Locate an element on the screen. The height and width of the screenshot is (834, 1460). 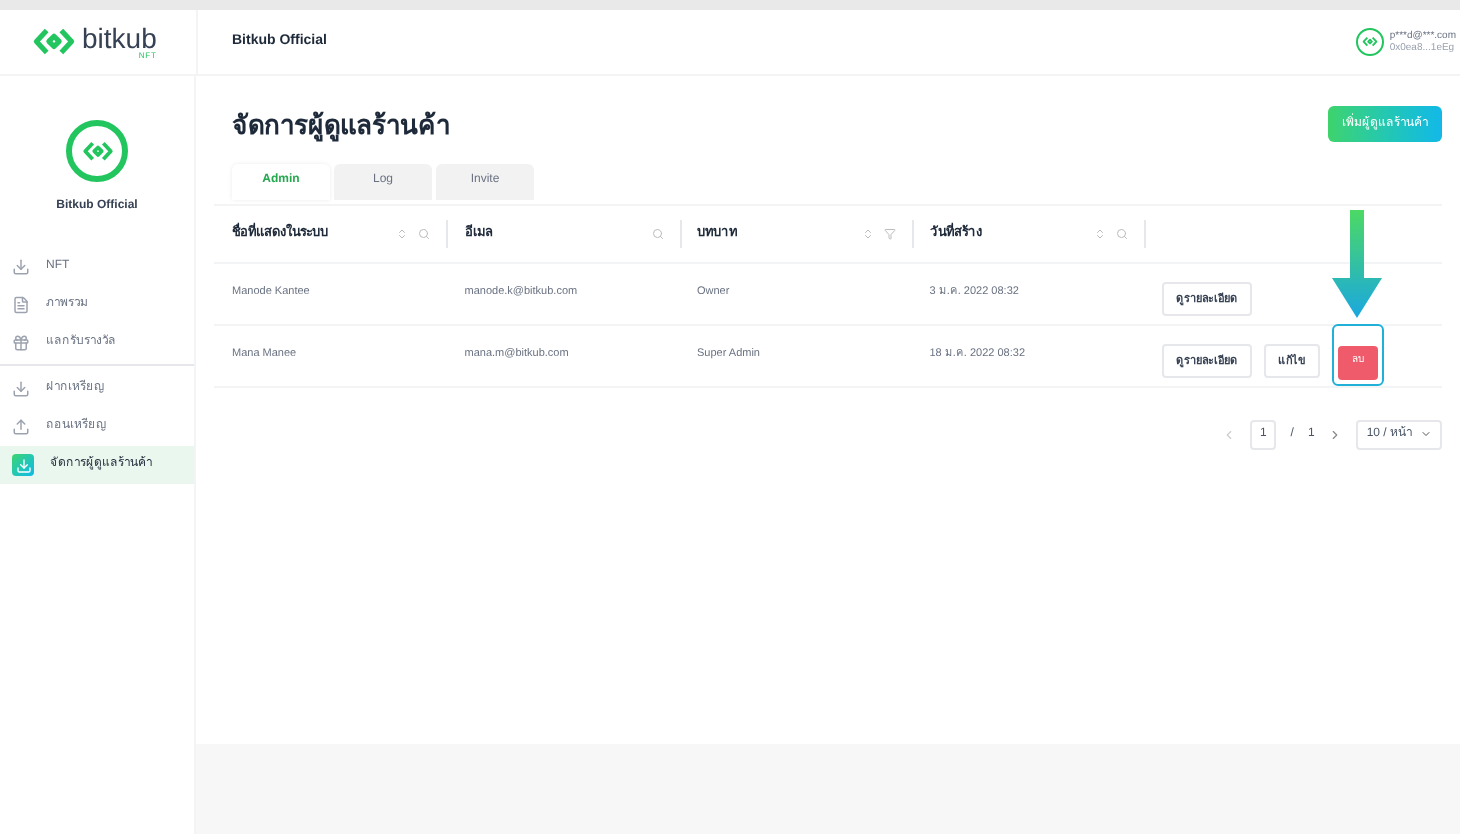
gift-icon is located at coordinates (21, 343).